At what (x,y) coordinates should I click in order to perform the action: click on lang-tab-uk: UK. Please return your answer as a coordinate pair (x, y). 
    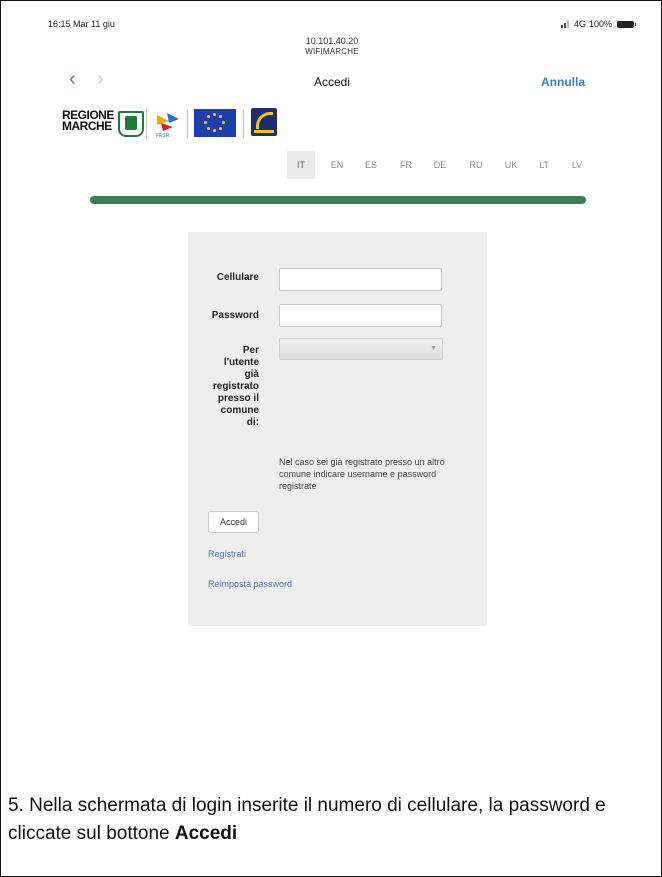
    Looking at the image, I should click on (511, 165).